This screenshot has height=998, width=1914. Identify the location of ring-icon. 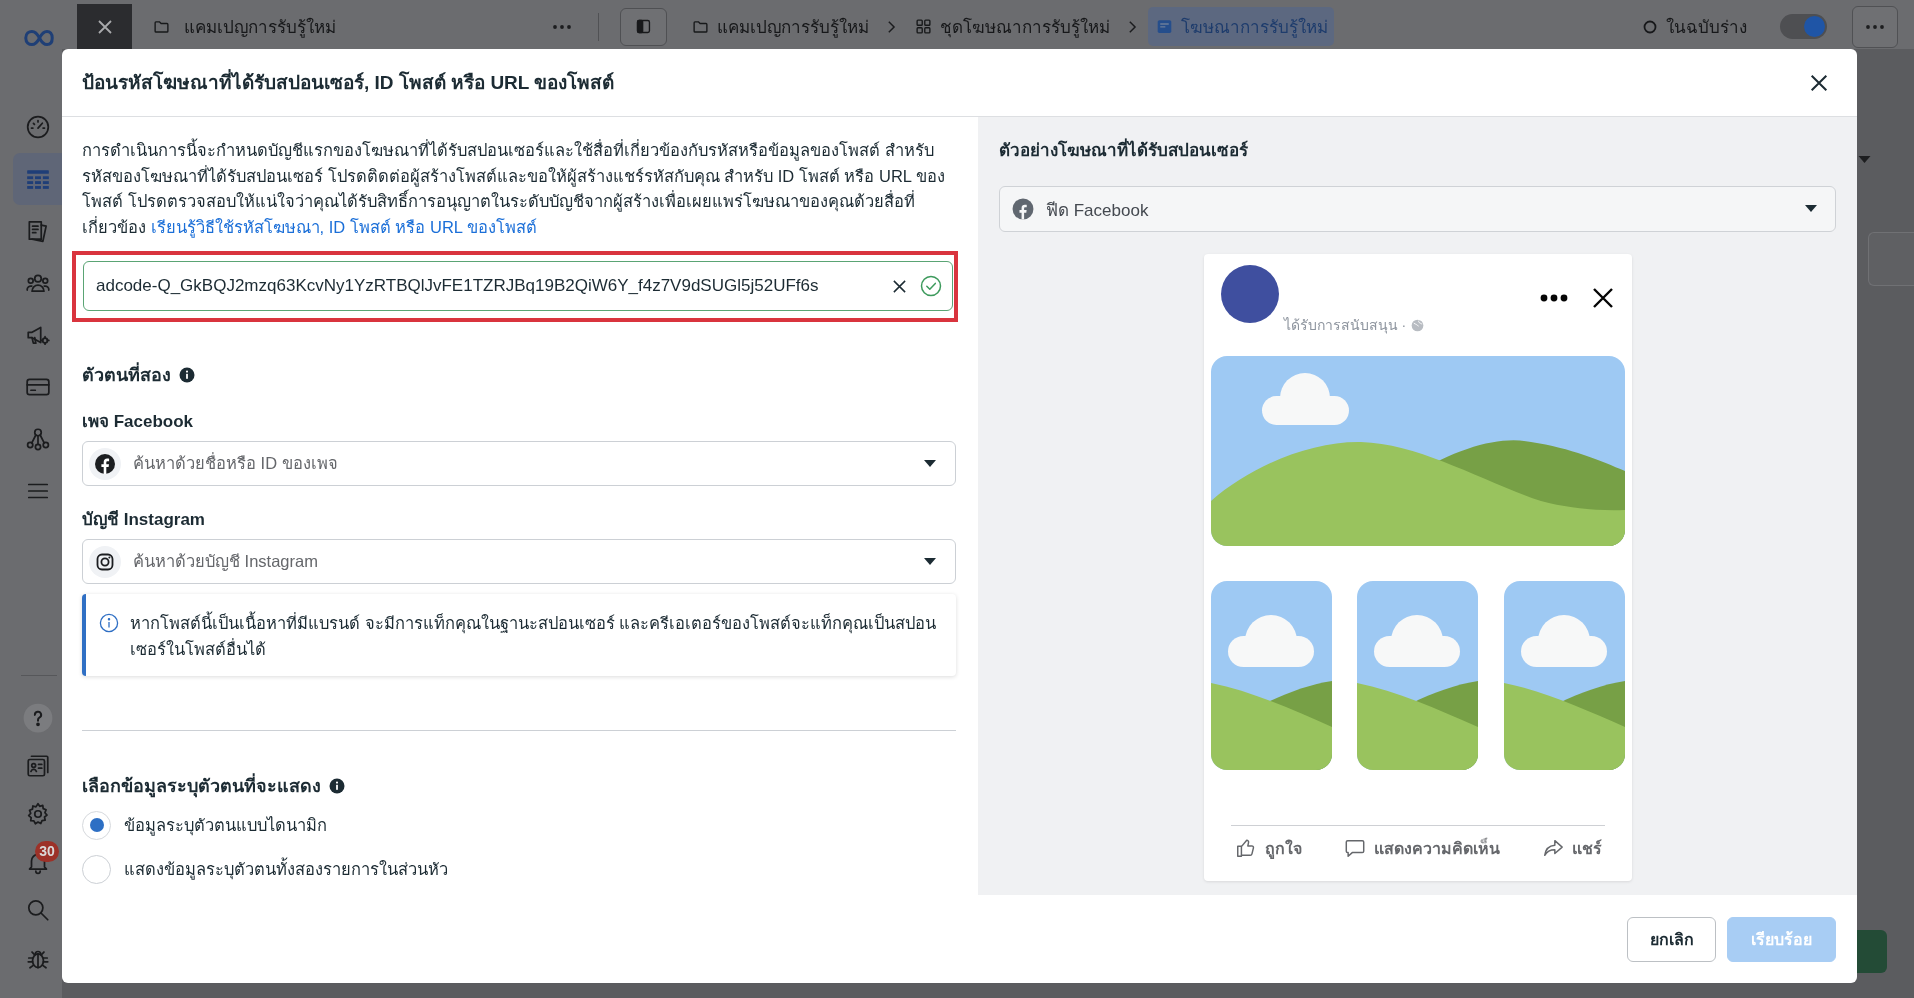
(1650, 26).